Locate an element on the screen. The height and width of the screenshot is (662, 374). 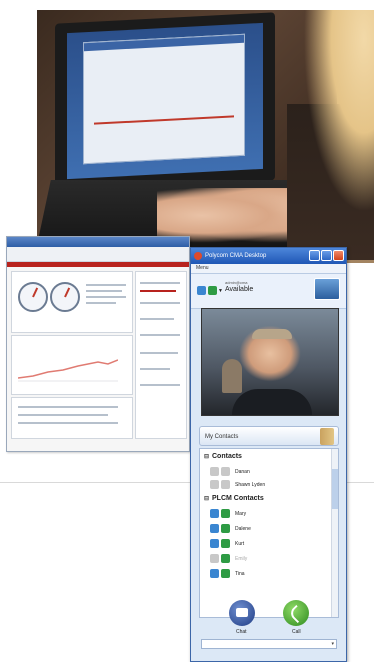
contact-item: Emily is located at coordinates (228, 558).